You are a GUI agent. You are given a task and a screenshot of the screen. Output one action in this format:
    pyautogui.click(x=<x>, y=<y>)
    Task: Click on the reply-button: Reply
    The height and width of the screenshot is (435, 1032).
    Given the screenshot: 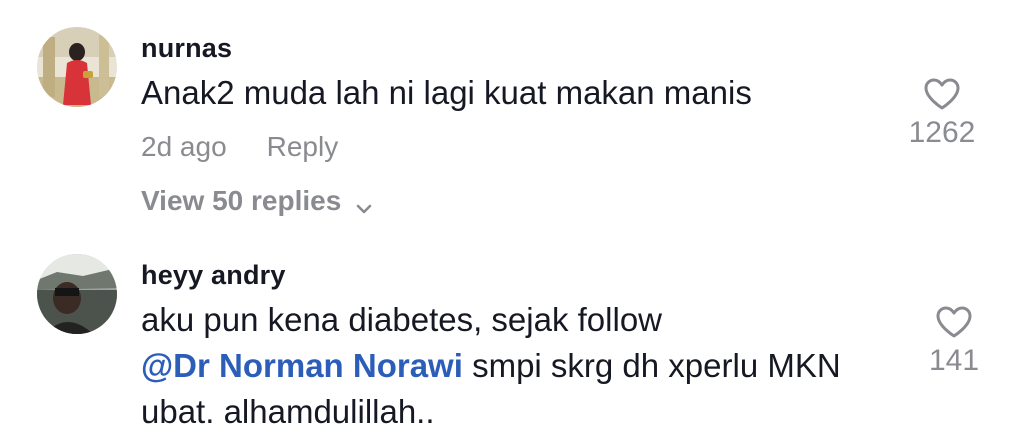 What is the action you would take?
    pyautogui.click(x=303, y=146)
    